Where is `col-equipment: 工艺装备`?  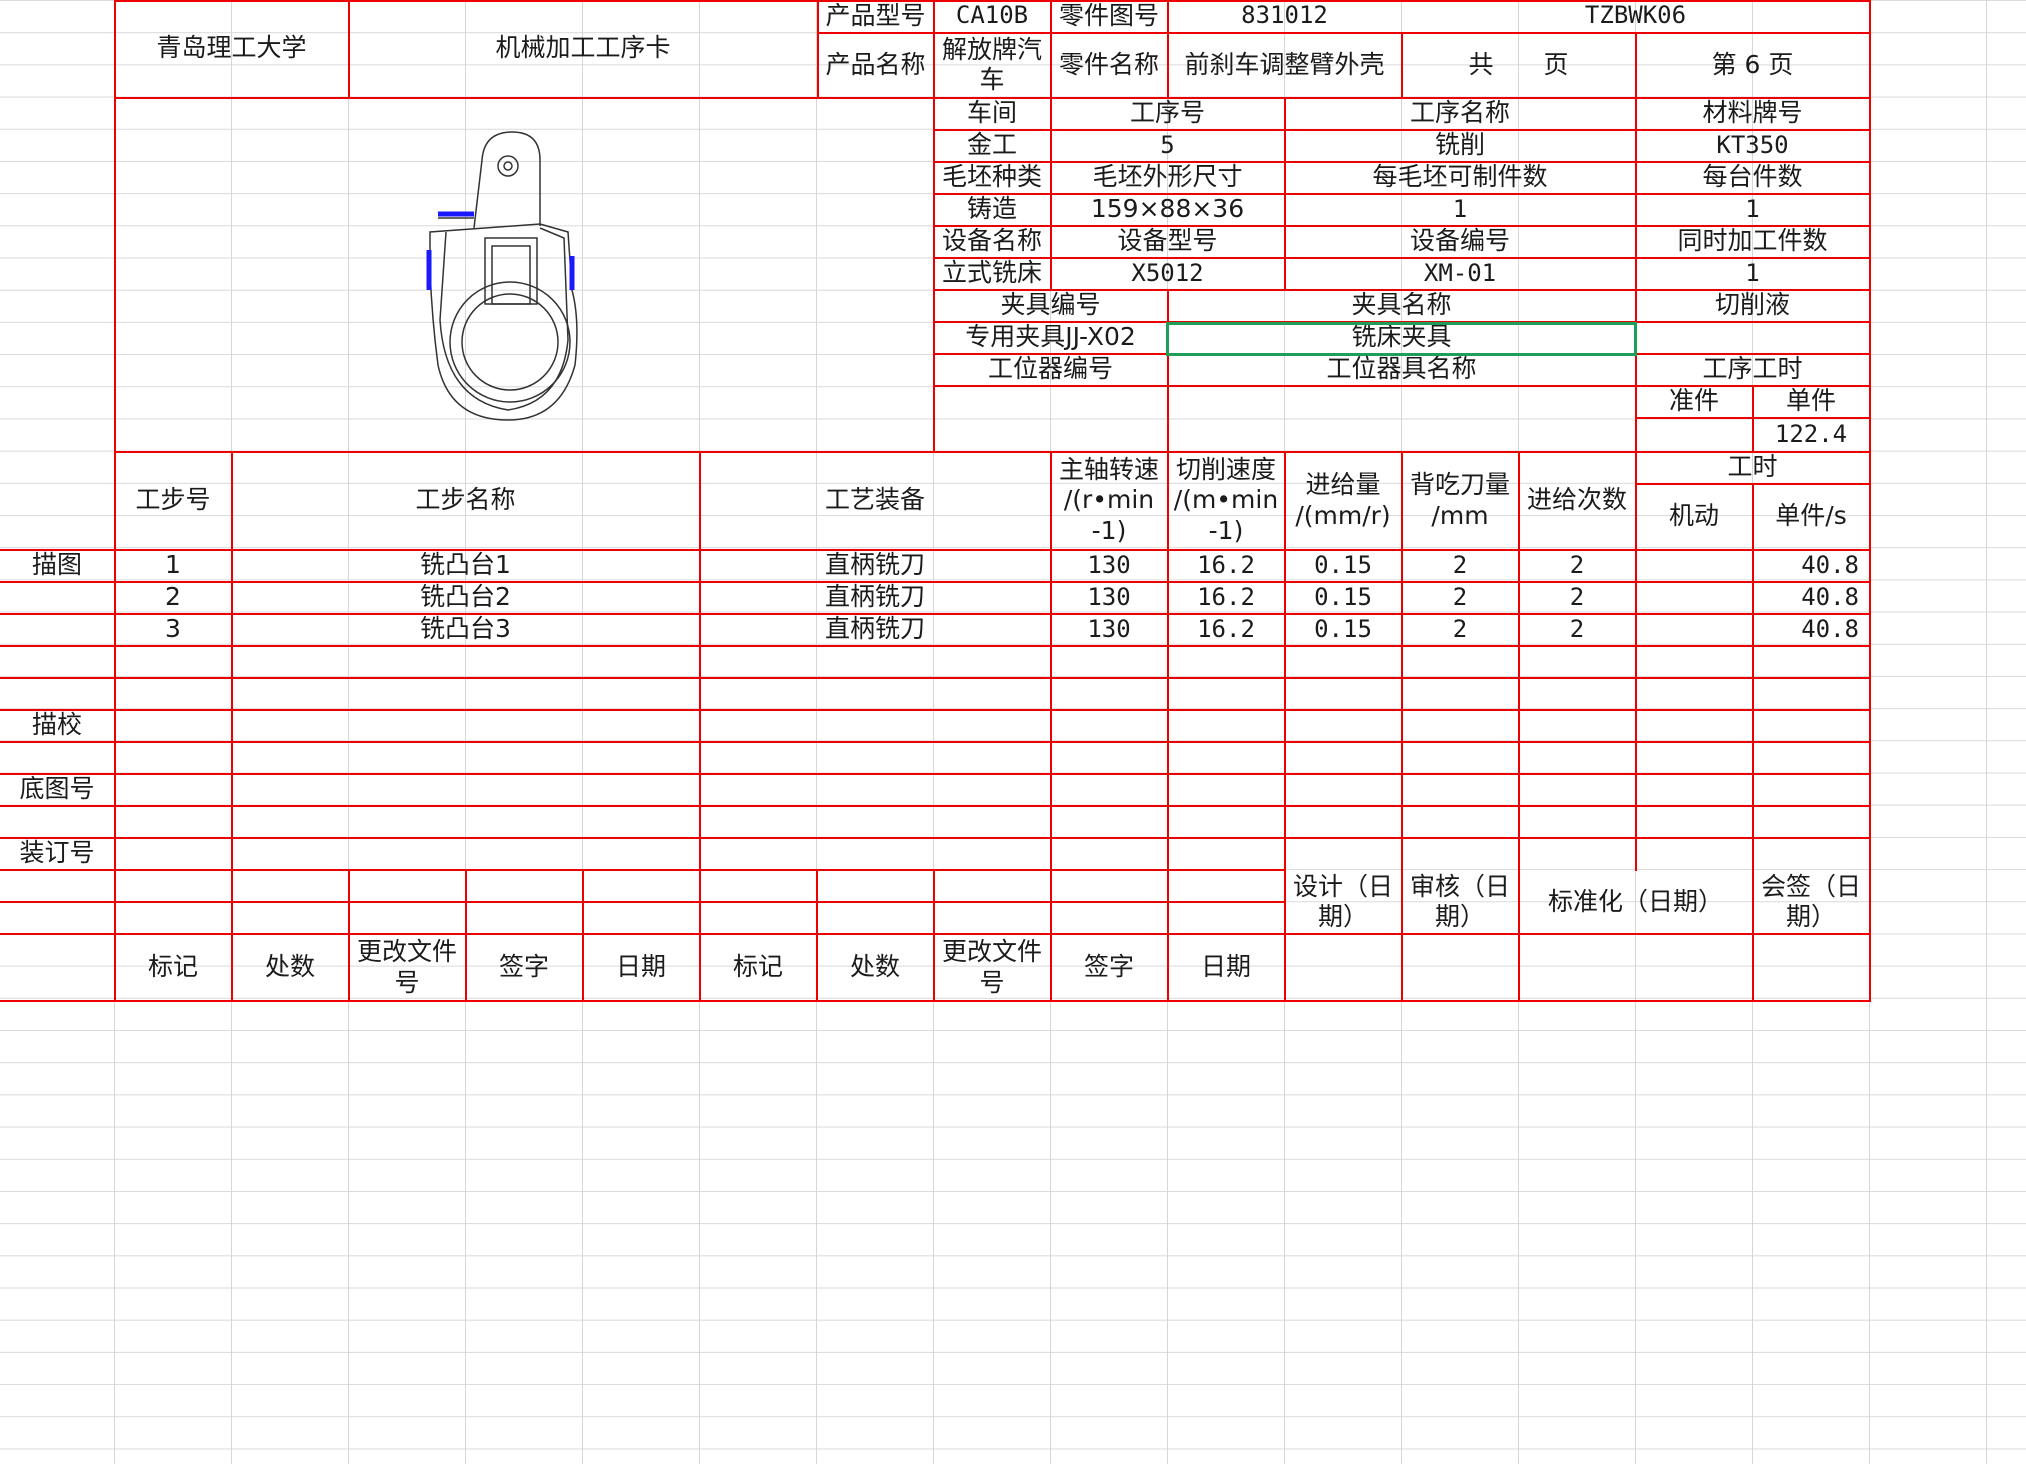
col-equipment: 工艺装备 is located at coordinates (874, 500).